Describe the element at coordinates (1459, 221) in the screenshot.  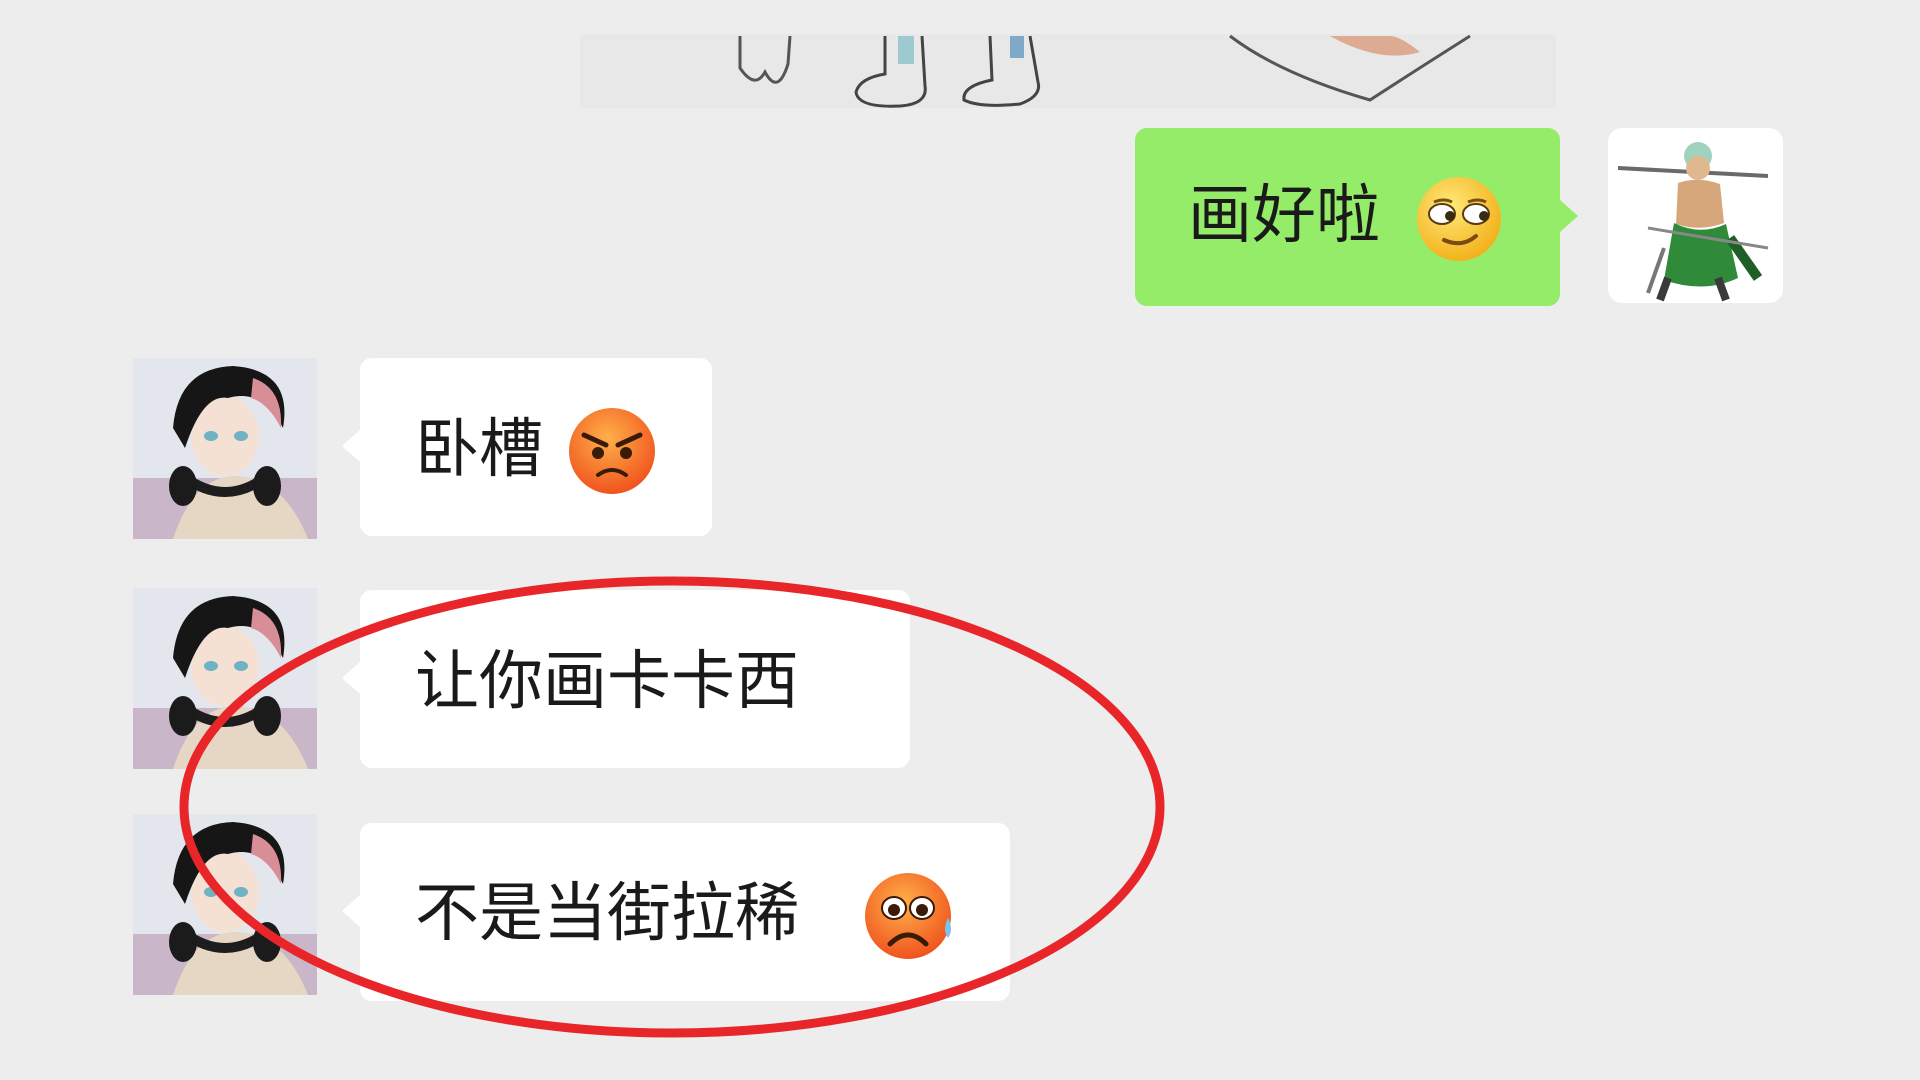
I see `smirk-emoji-icon` at that location.